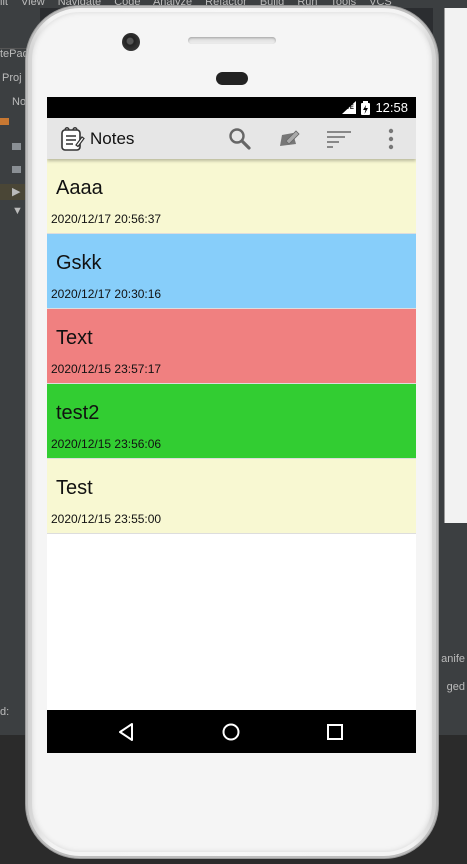  What do you see at coordinates (12, 78) in the screenshot?
I see `ide-project-tab: Proj` at bounding box center [12, 78].